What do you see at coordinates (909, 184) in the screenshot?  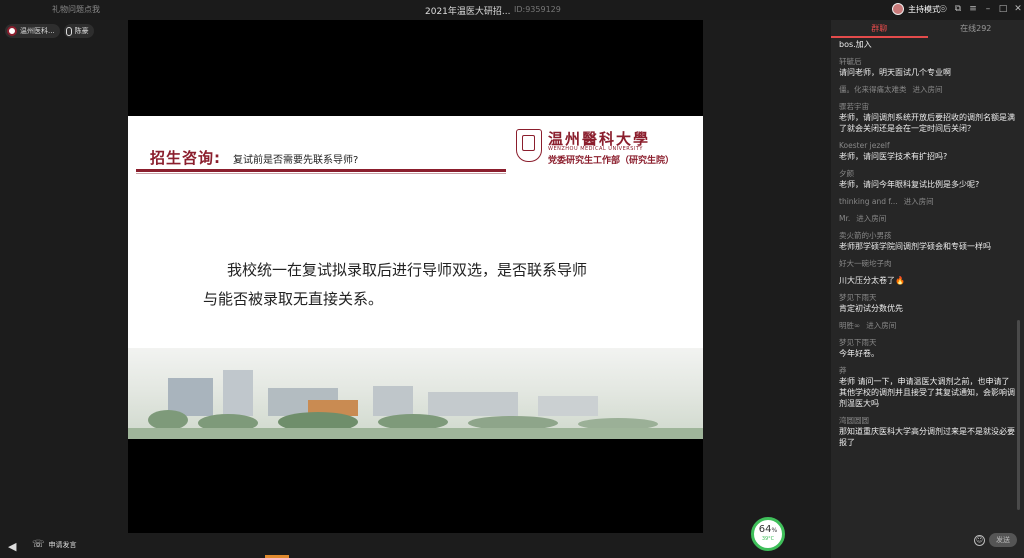 I see `chat-message-text: 老师，请问今年眼科复试比例是多少呢?` at bounding box center [909, 184].